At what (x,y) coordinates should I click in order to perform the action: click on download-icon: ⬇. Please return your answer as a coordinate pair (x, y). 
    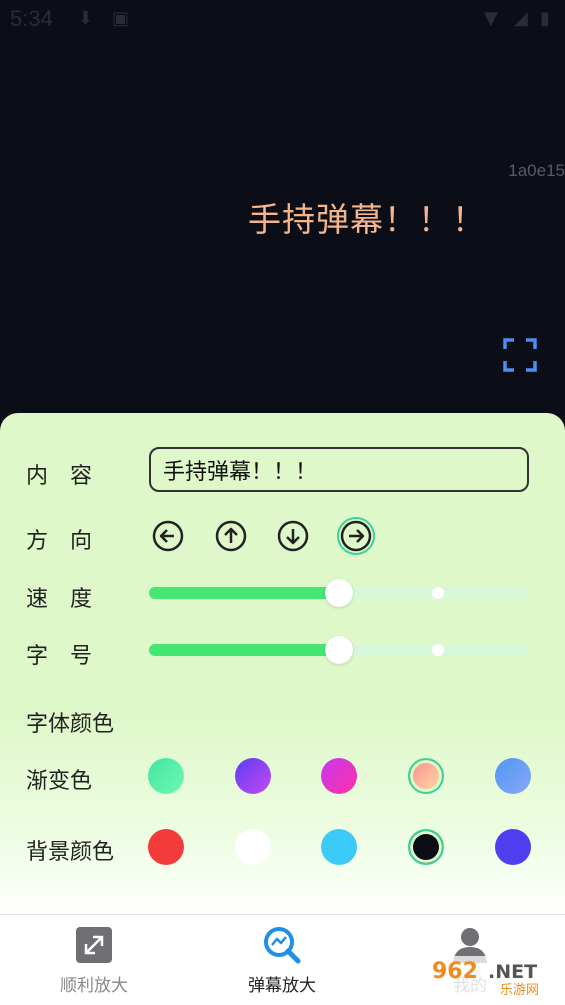
    Looking at the image, I should click on (86, 18).